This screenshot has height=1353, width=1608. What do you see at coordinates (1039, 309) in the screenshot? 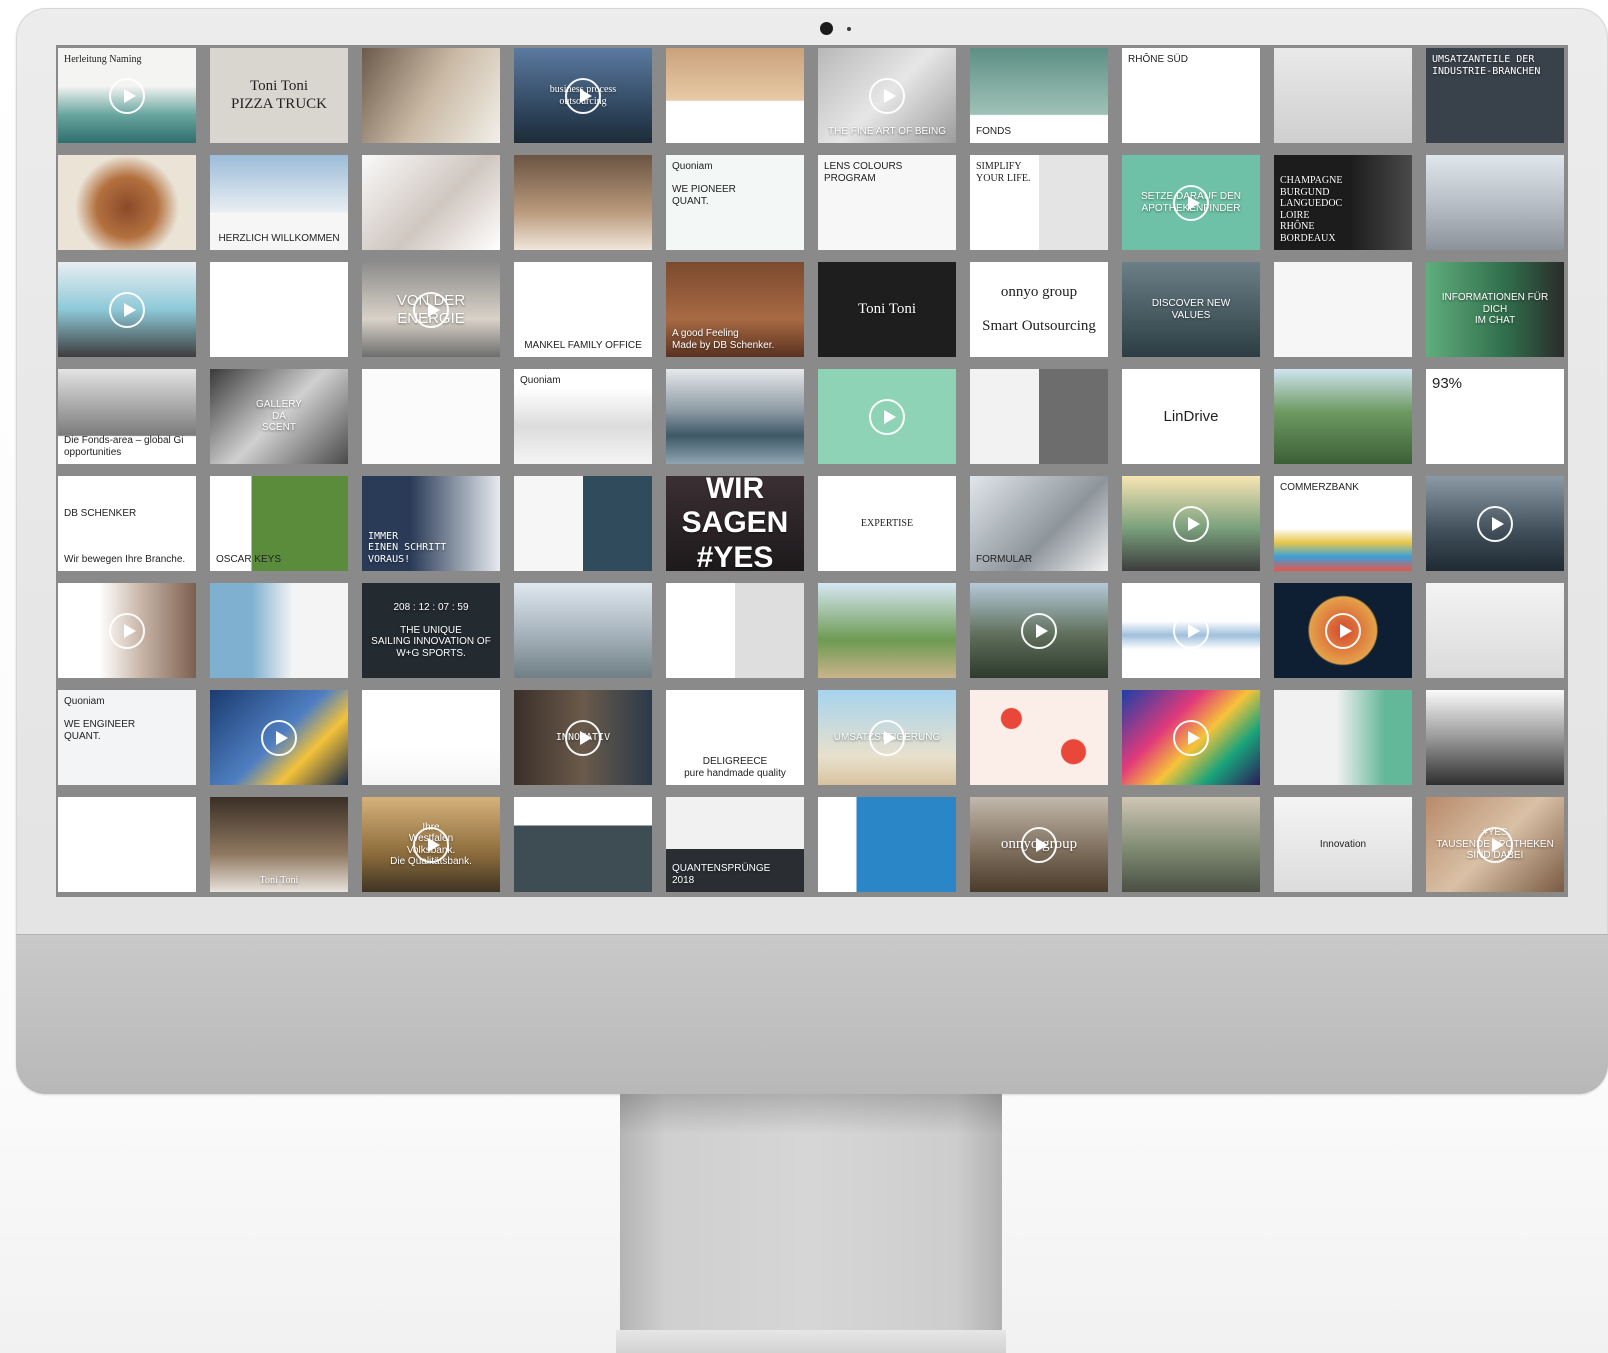
I see `portfolio-thumbnail: onnyo group Smart Outsourcing` at bounding box center [1039, 309].